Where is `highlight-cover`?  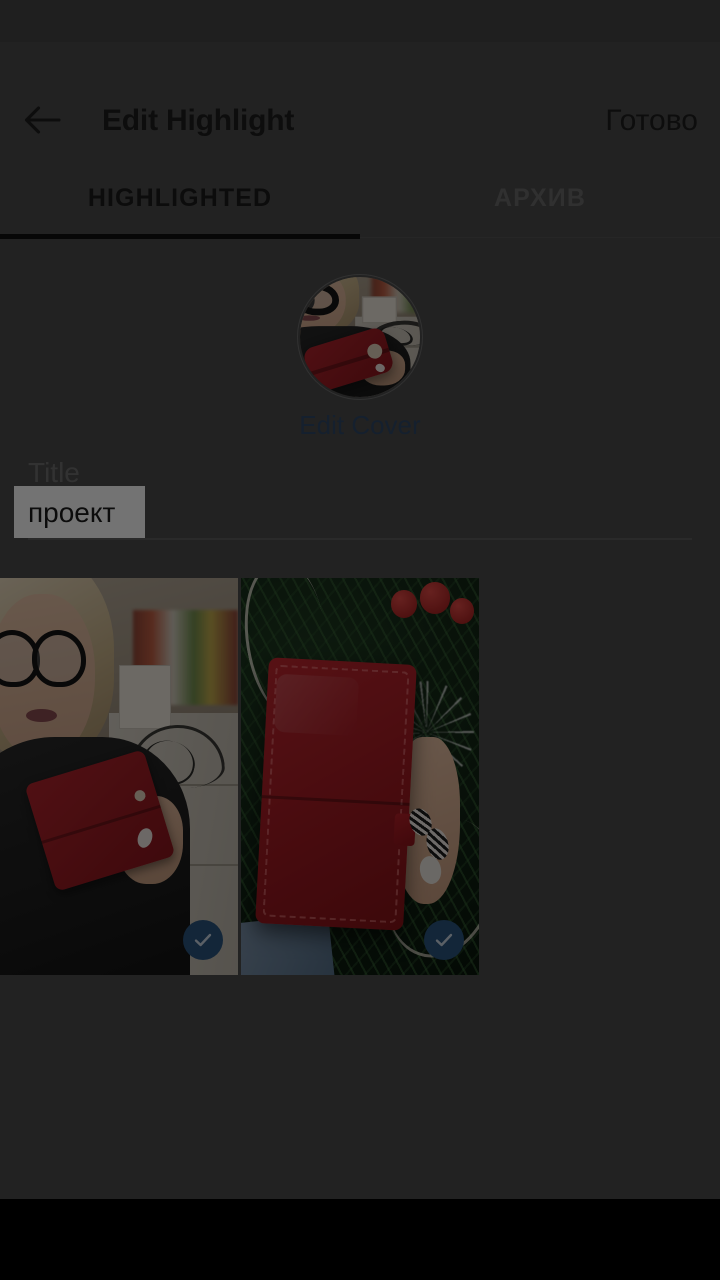 highlight-cover is located at coordinates (360, 337).